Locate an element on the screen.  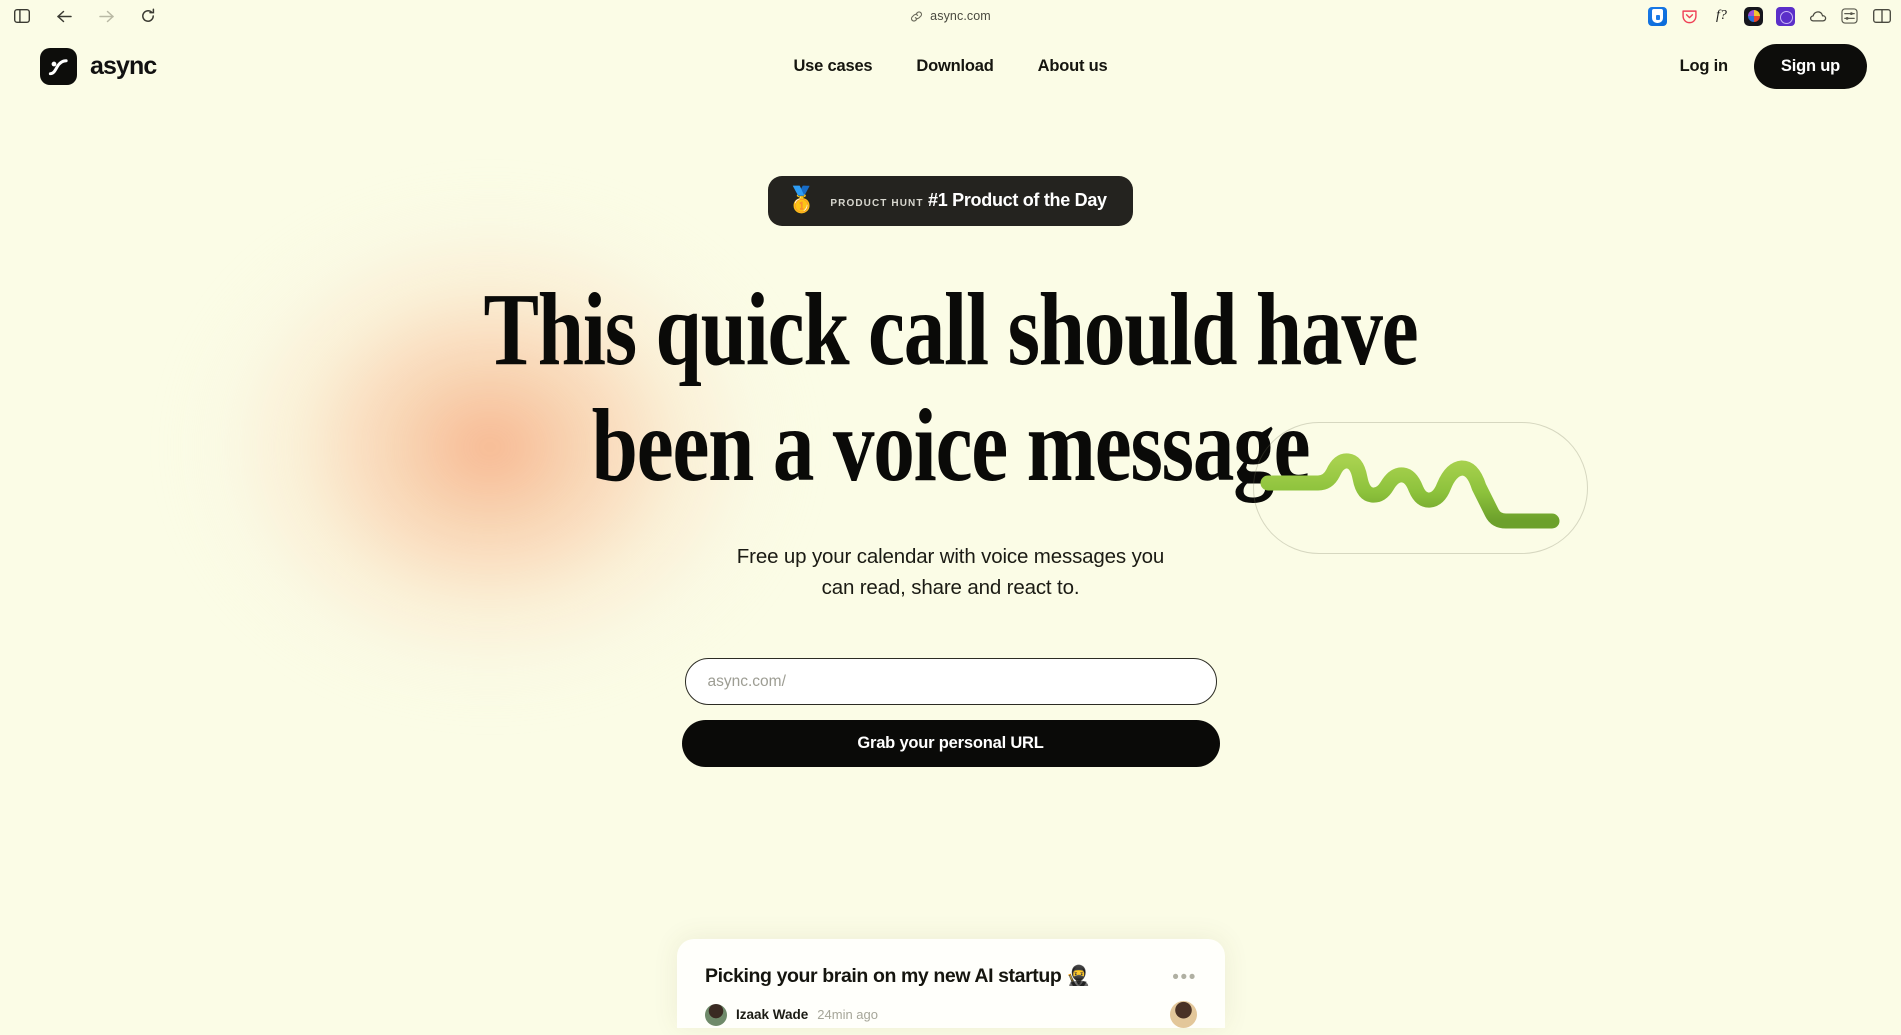
address-bar: async.com is located at coordinates (950, 16).